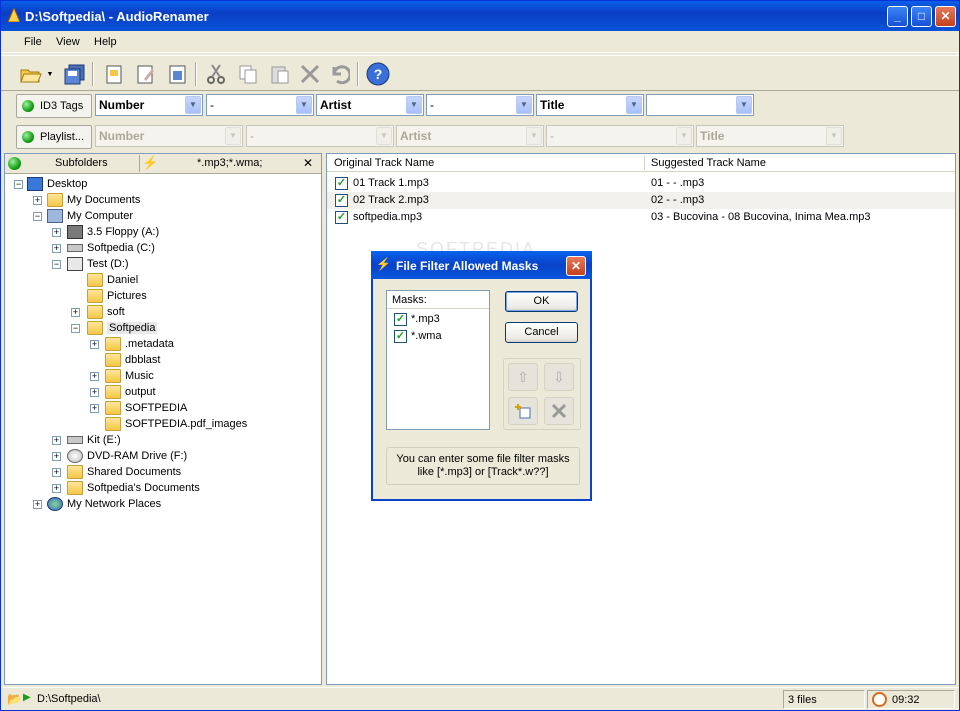 This screenshot has width=960, height=711. What do you see at coordinates (248, 74) in the screenshot?
I see `copy-icon` at bounding box center [248, 74].